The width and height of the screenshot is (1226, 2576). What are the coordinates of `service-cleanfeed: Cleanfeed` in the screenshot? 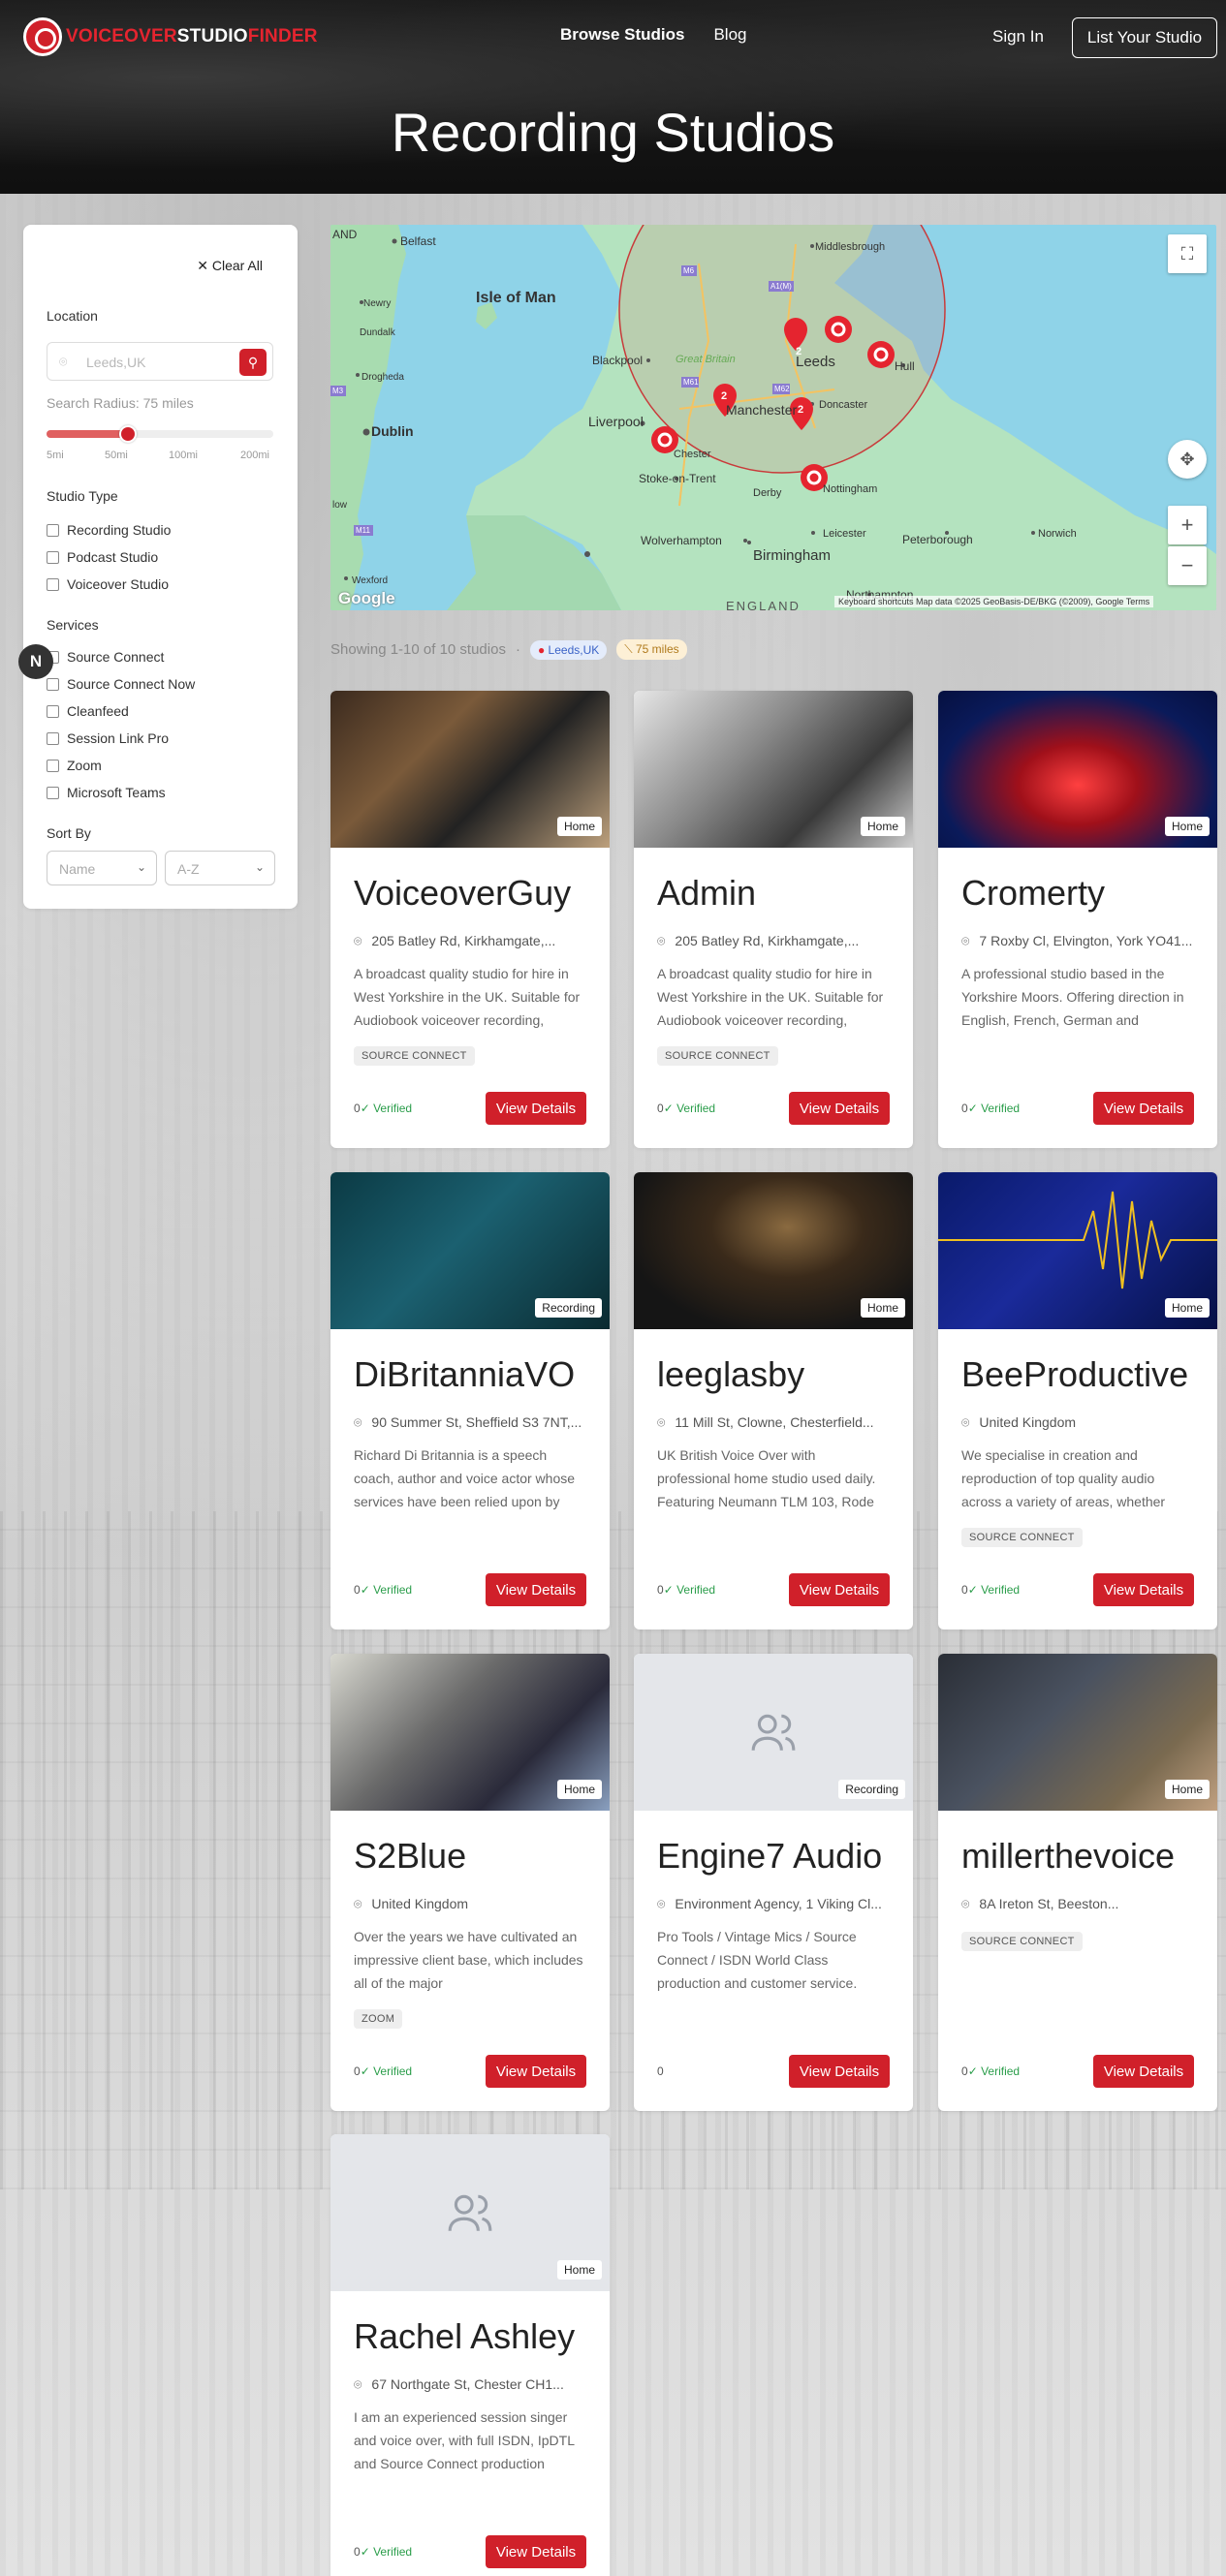 It's located at (88, 711).